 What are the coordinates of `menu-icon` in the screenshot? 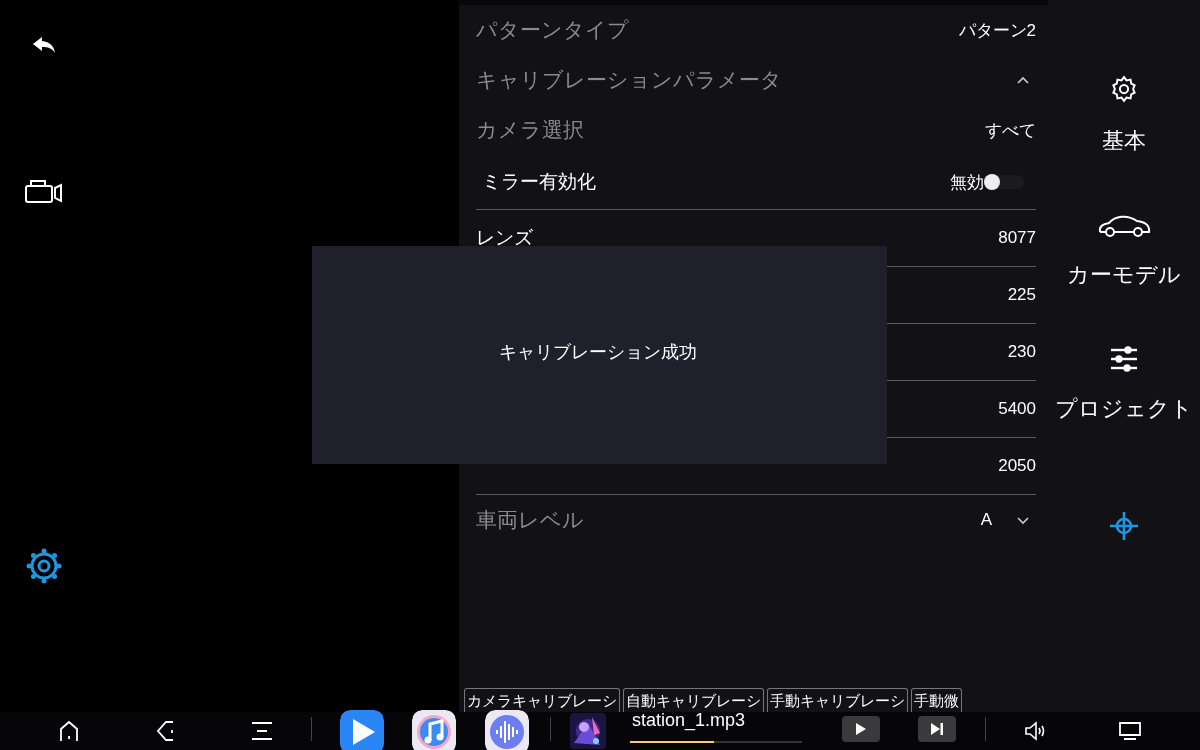 It's located at (262, 731).